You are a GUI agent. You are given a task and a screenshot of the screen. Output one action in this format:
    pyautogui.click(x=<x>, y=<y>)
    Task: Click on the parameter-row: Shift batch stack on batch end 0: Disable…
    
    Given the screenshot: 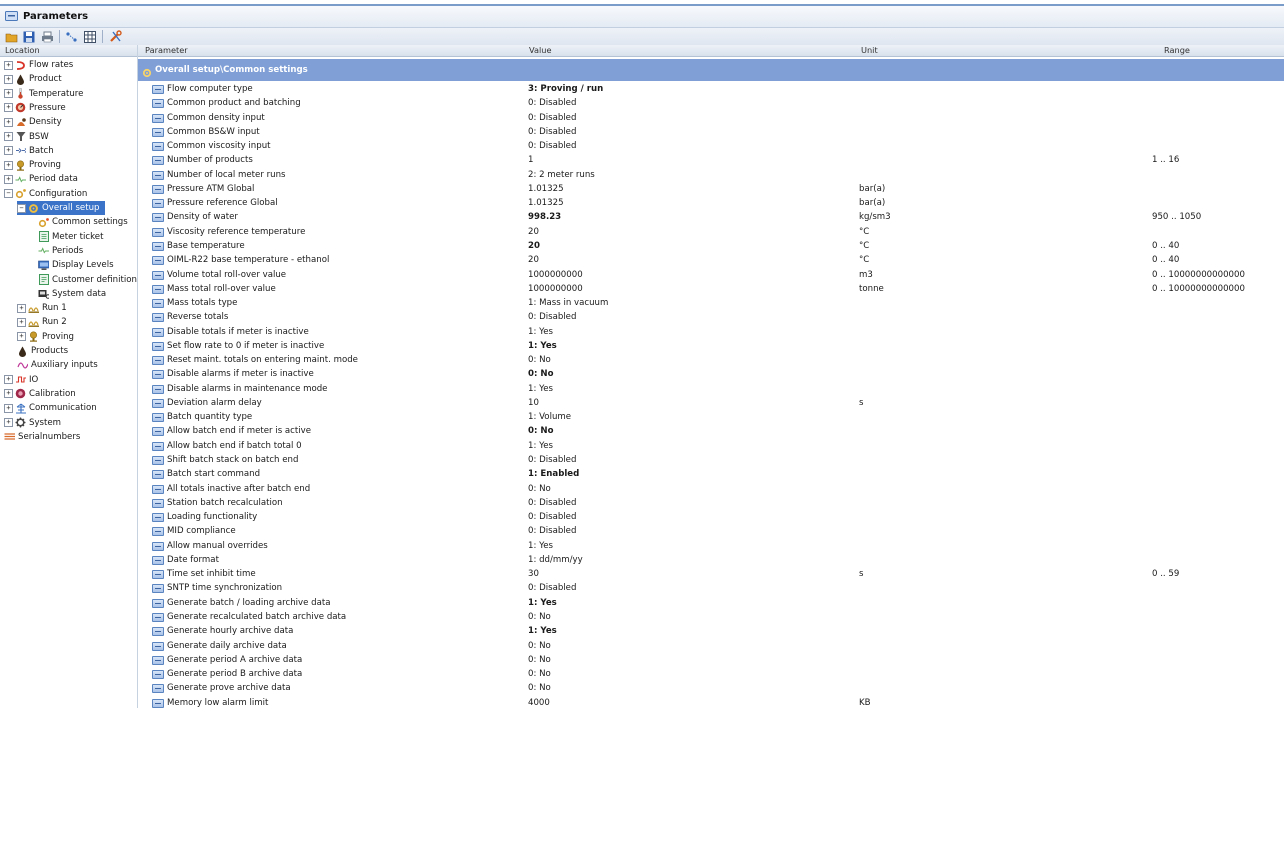 What is the action you would take?
    pyautogui.click(x=711, y=460)
    